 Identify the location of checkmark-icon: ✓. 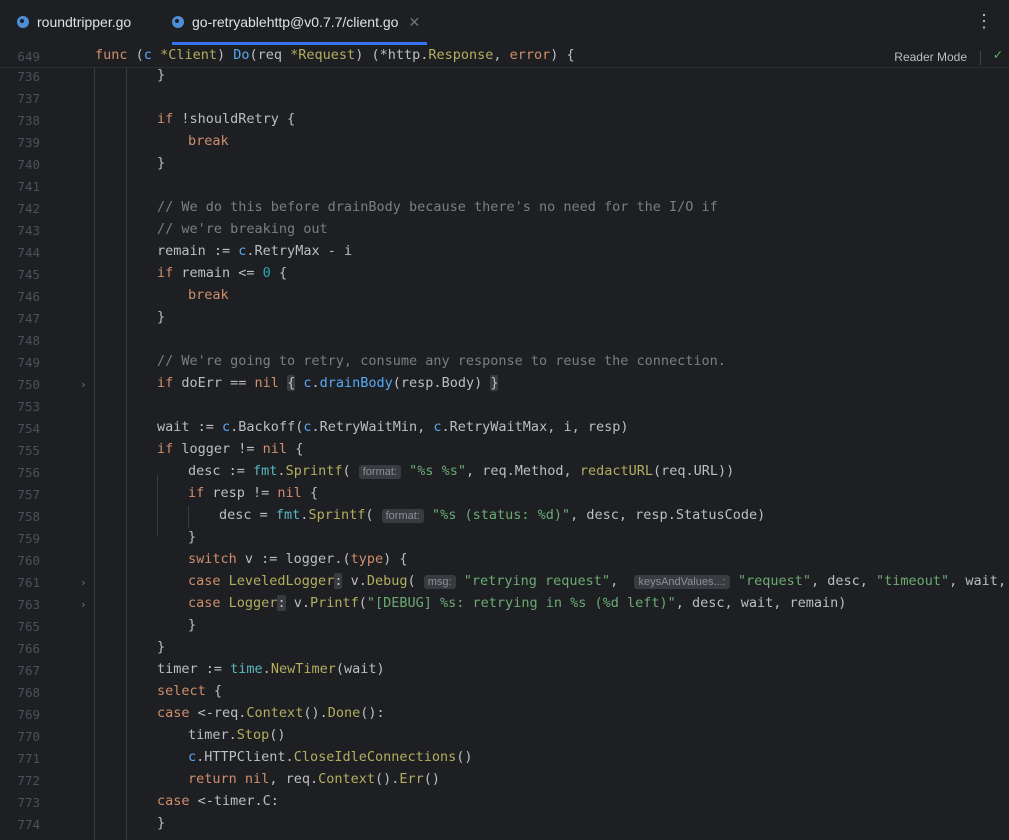
(998, 55).